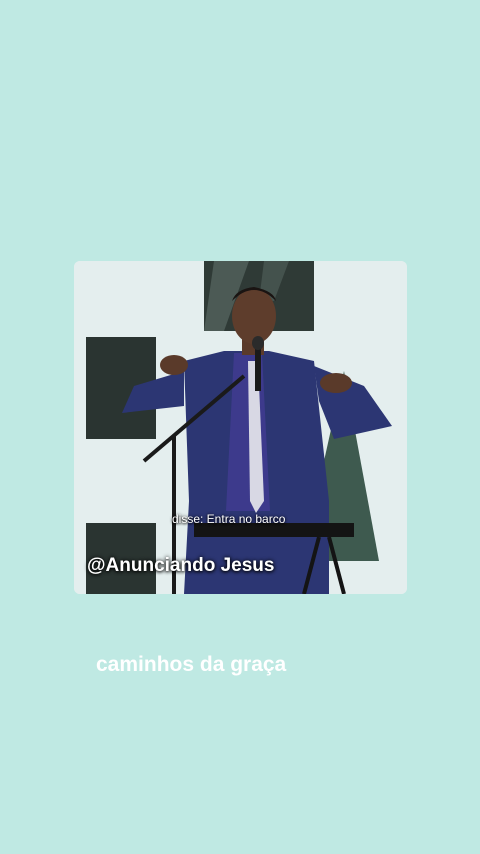 The image size is (480, 854). What do you see at coordinates (191, 664) in the screenshot?
I see `status-caption: caminhos da graça` at bounding box center [191, 664].